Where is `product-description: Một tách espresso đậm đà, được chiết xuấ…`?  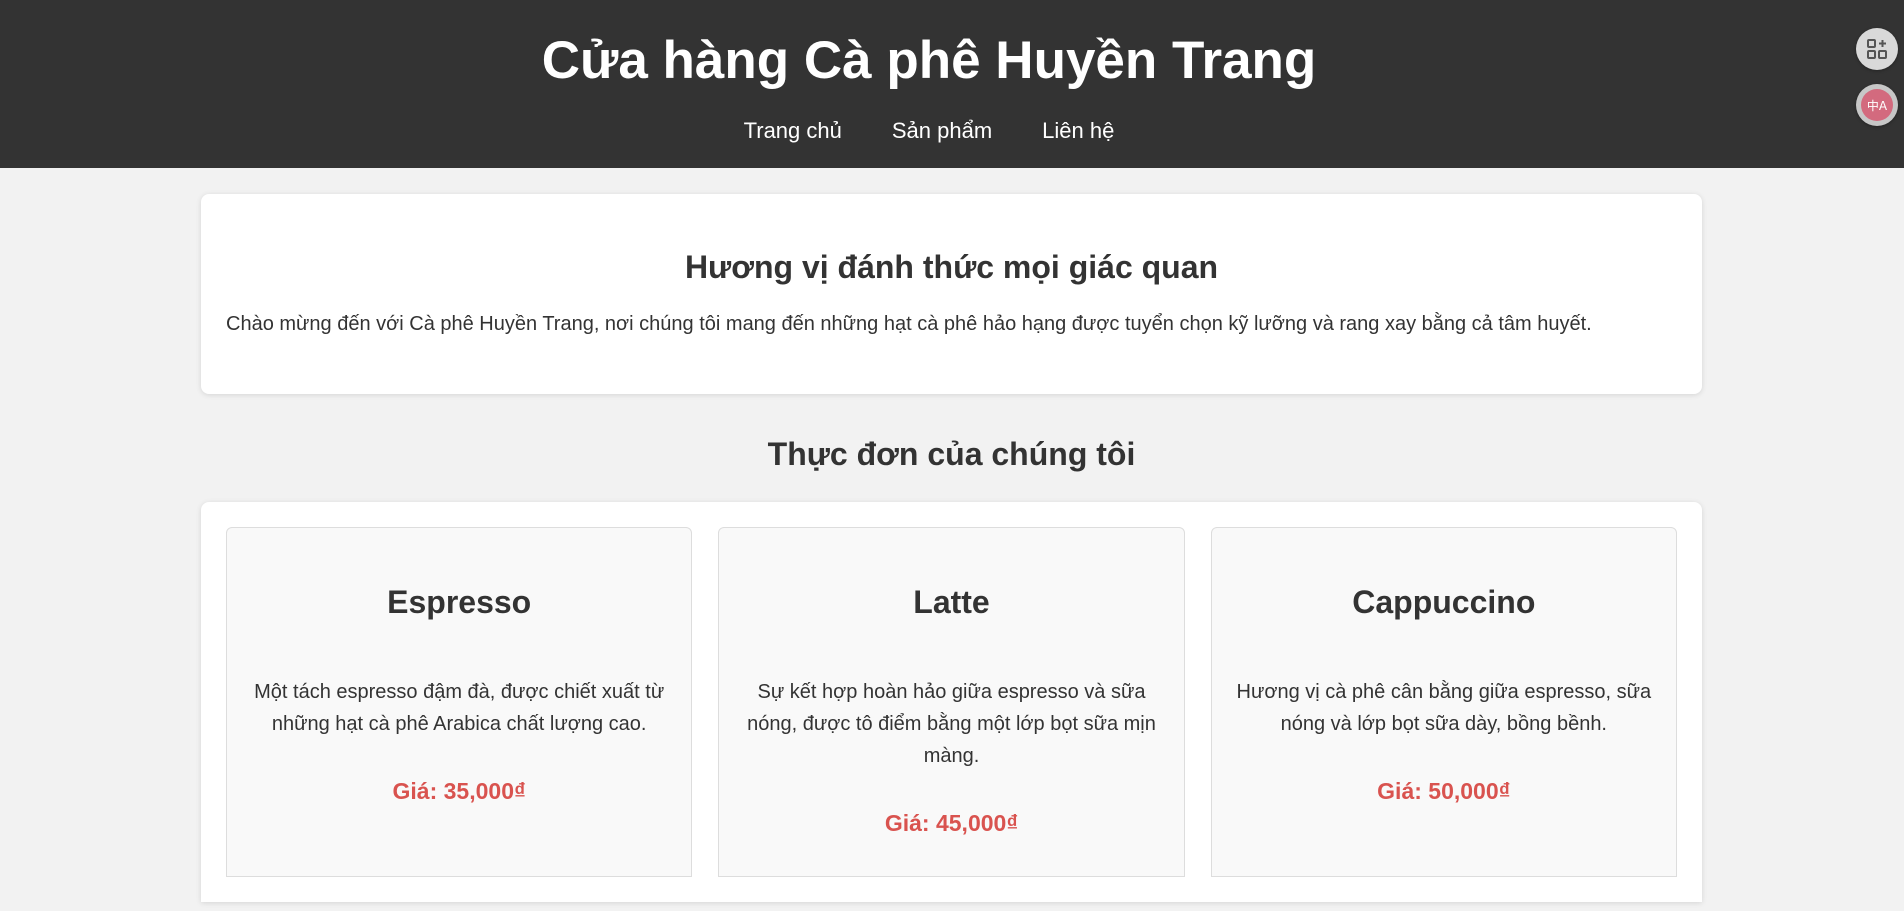 product-description: Một tách espresso đậm đà, được chiết xuấ… is located at coordinates (459, 708).